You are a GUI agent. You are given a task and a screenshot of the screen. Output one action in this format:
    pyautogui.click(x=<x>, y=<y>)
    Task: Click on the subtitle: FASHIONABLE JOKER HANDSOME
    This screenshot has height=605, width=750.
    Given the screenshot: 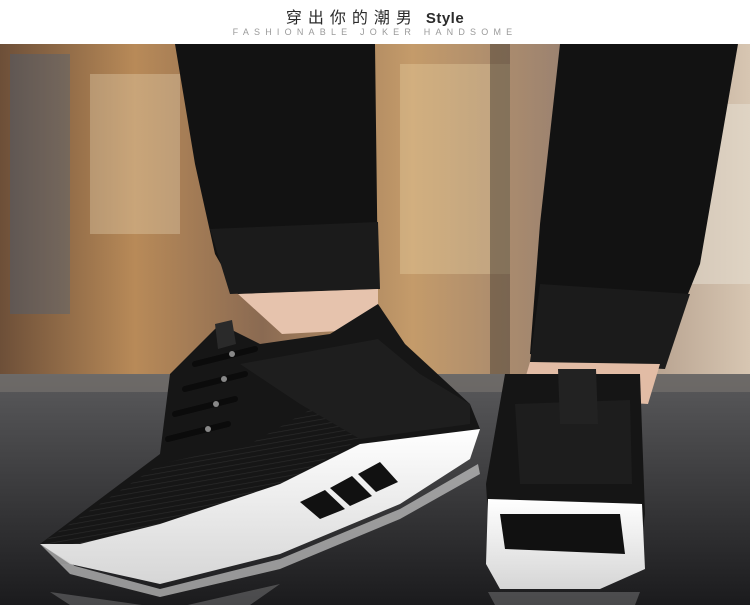 What is the action you would take?
    pyautogui.click(x=375, y=32)
    